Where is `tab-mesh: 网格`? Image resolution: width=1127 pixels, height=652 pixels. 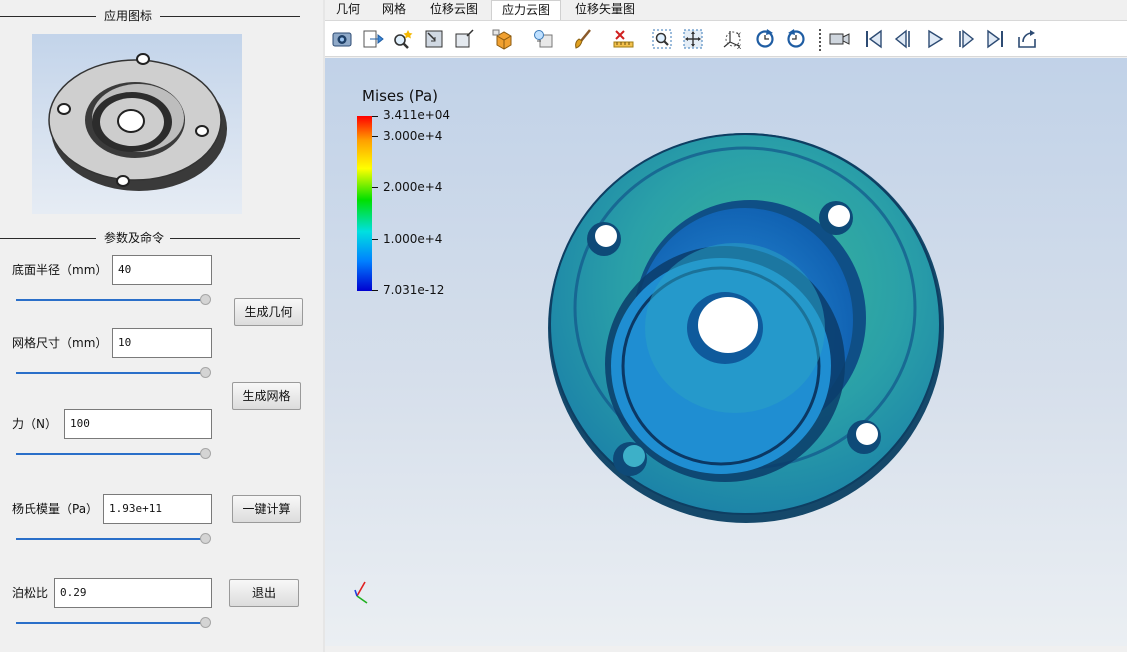 tab-mesh: 网格 is located at coordinates (394, 10).